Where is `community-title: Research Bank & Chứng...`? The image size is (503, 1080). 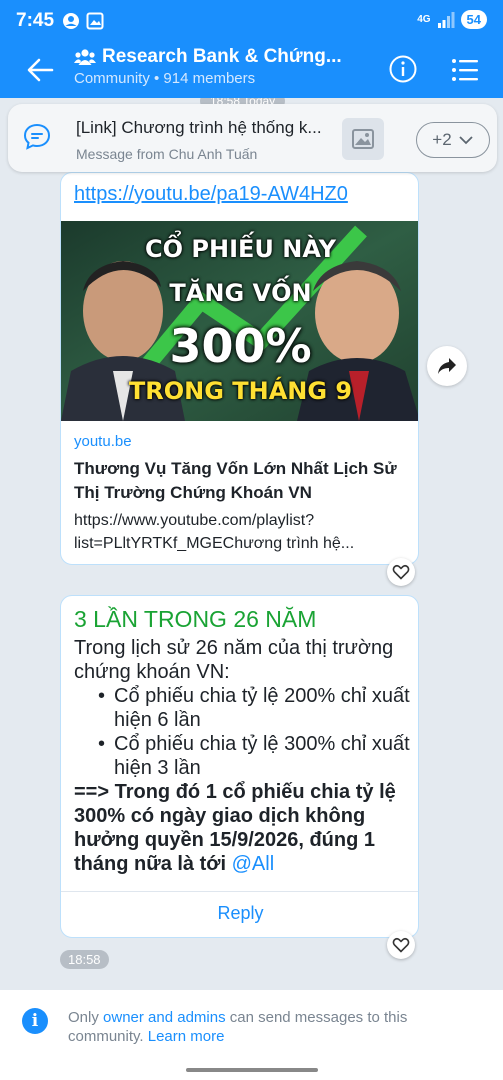 community-title: Research Bank & Chứng... is located at coordinates (224, 57).